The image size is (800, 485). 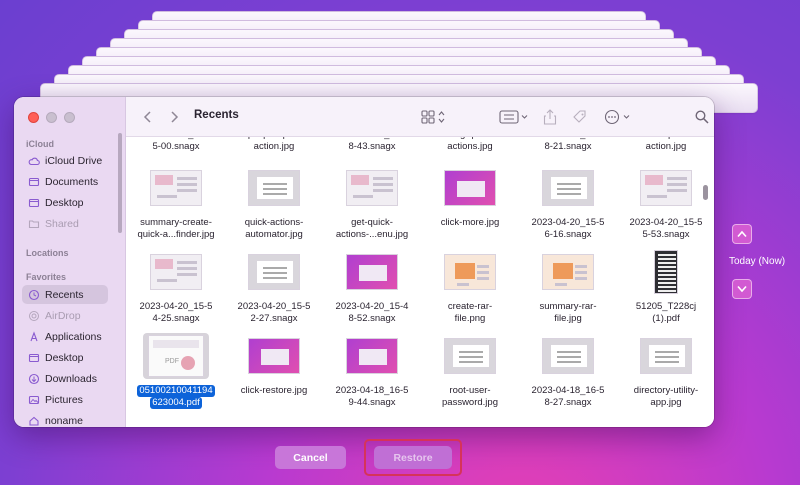 I want to click on sidebar-item-recents: Recents, so click(x=65, y=294).